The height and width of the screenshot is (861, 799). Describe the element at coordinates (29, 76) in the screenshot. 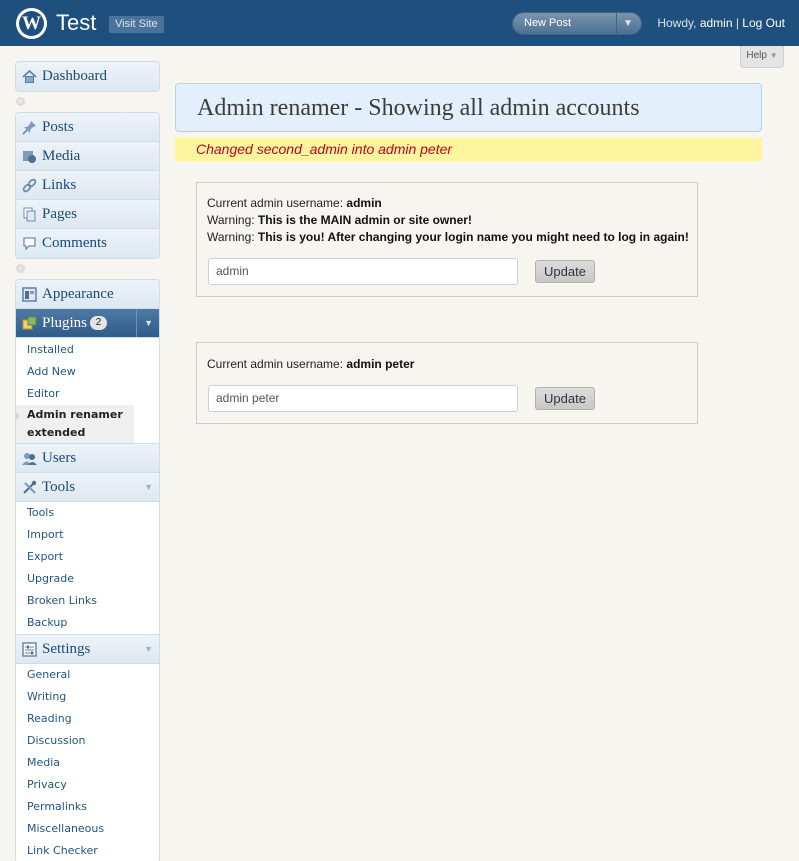

I see `home-icon` at that location.